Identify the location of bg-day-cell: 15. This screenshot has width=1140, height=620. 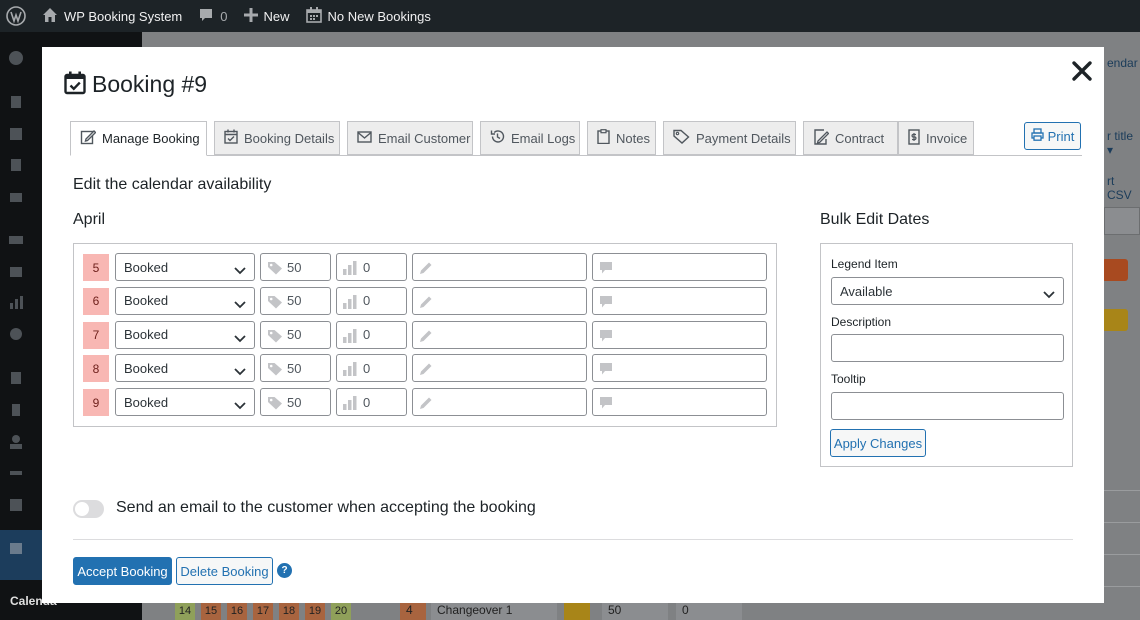
(211, 611).